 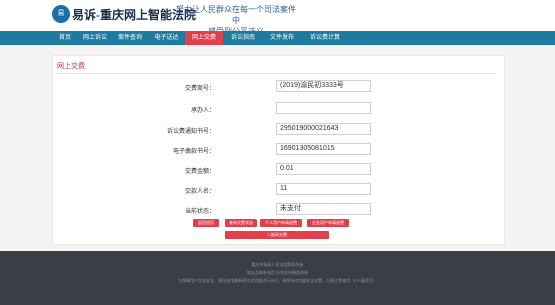 I want to click on nav-litigation-guide: 诉讼指南, so click(x=243, y=38).